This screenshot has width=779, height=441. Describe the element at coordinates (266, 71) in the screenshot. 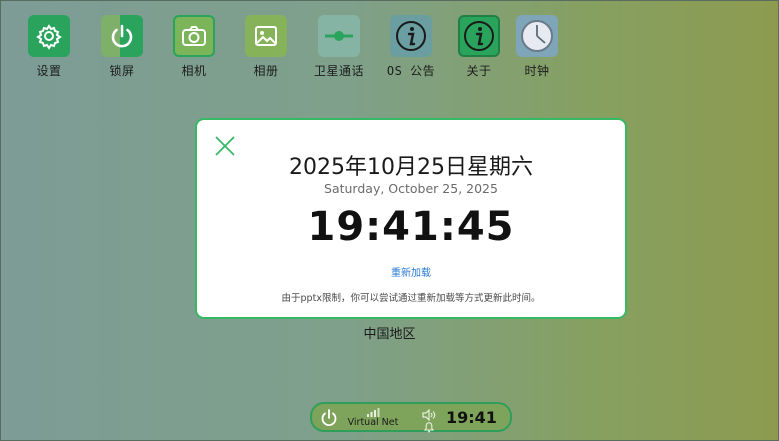

I see `app-label: 相册` at that location.